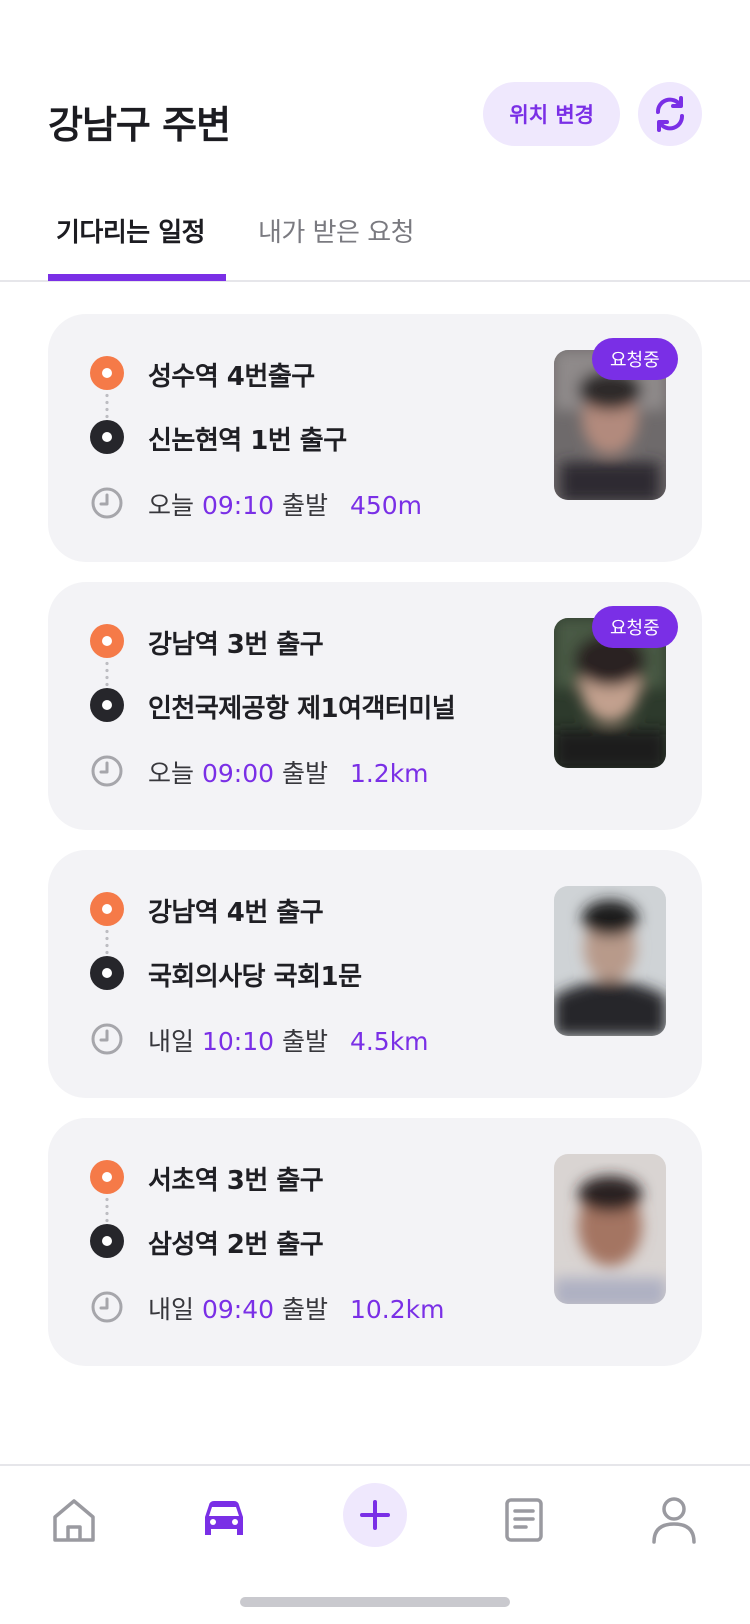  Describe the element at coordinates (397, 1309) in the screenshot. I see `distance: 10.2km` at that location.